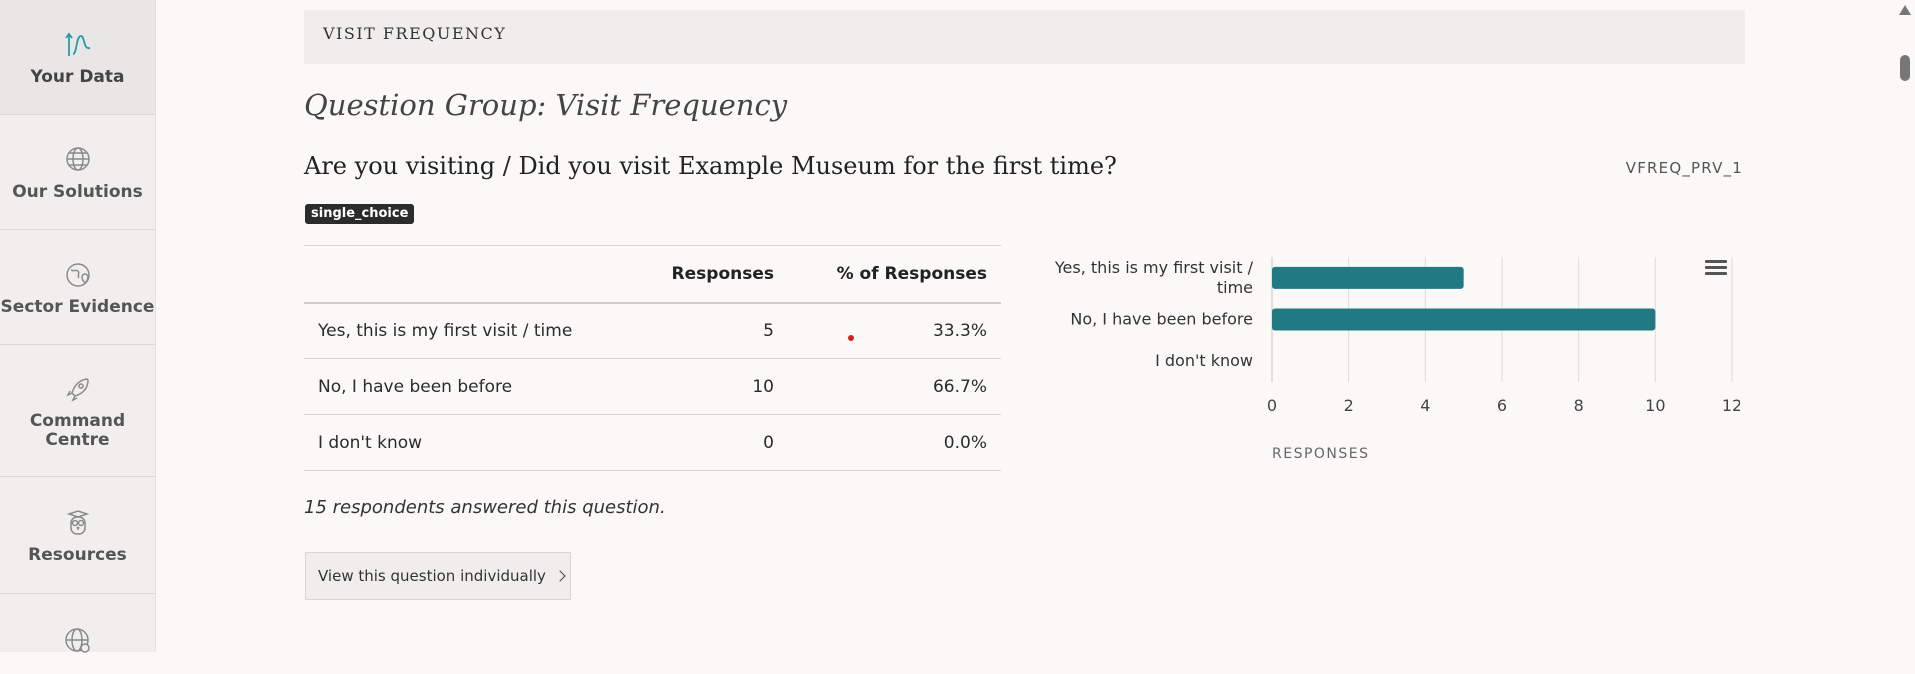  What do you see at coordinates (716, 330) in the screenshot?
I see `row-responses: 5` at bounding box center [716, 330].